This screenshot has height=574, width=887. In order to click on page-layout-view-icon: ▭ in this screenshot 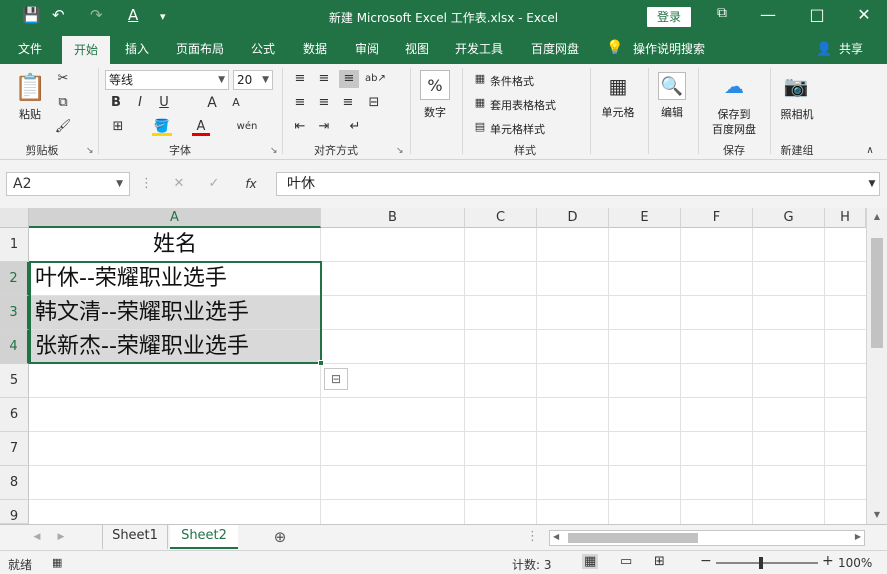, I will do `click(626, 561)`.